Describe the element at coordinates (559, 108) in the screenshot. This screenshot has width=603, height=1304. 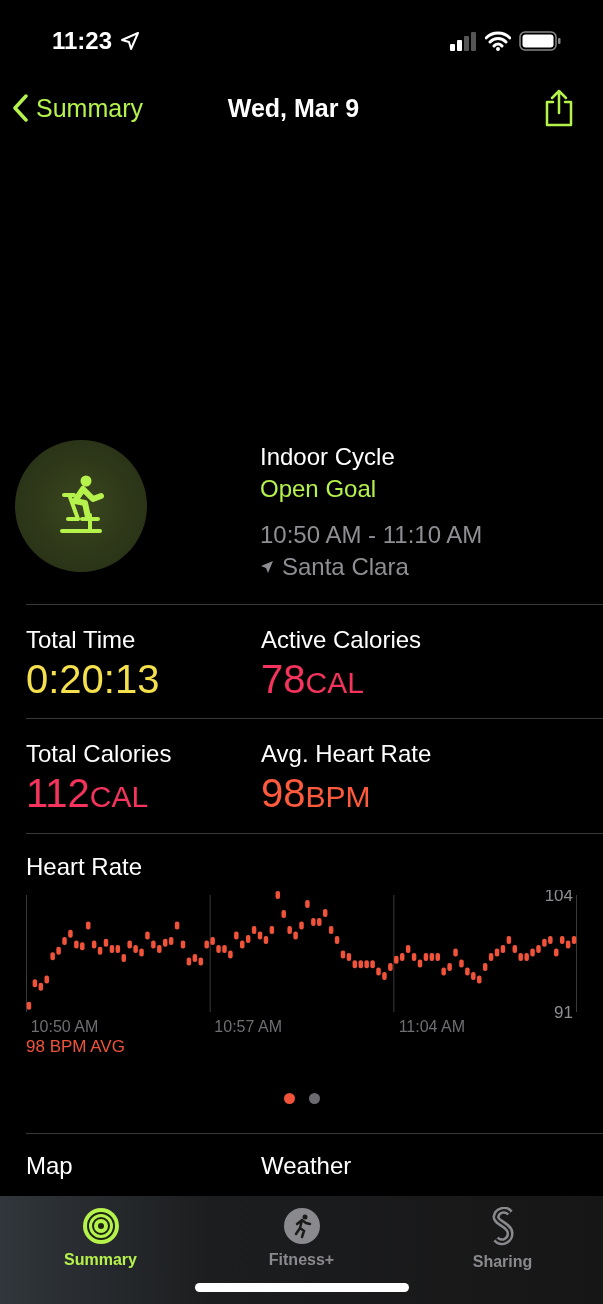
I see `share-button` at that location.